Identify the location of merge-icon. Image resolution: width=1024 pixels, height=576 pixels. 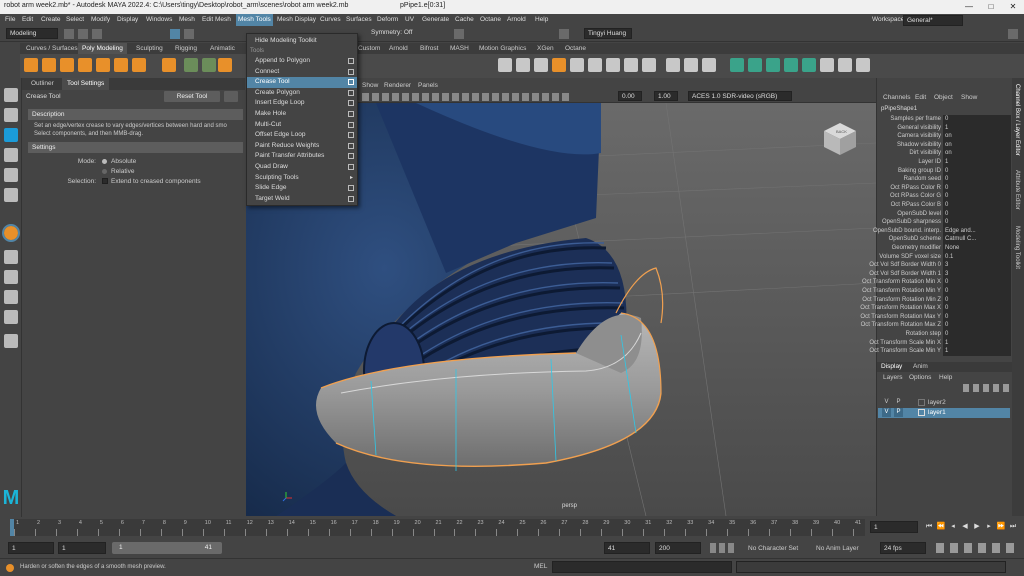
(577, 65).